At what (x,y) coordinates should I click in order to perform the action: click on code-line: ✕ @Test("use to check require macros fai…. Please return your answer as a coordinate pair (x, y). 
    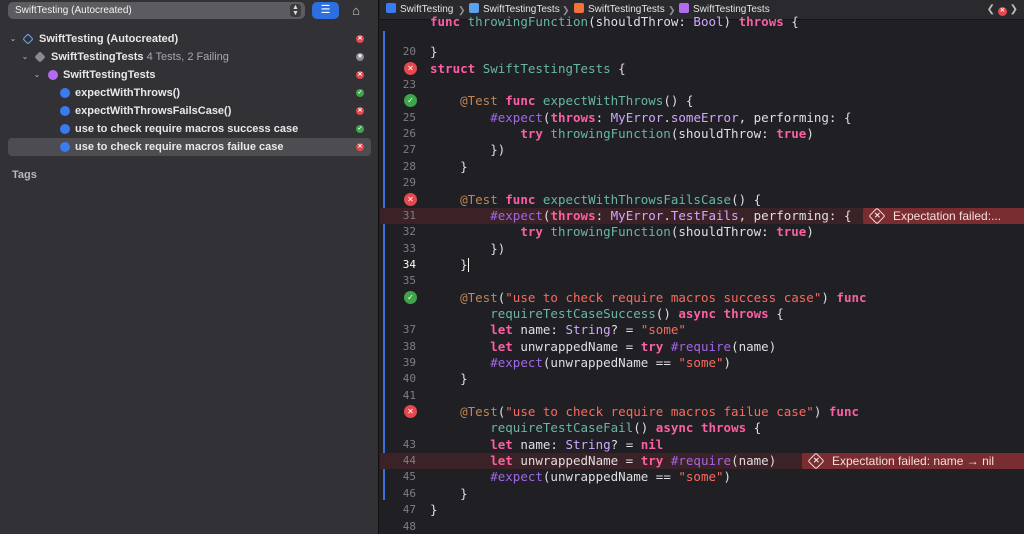
    Looking at the image, I should click on (702, 412).